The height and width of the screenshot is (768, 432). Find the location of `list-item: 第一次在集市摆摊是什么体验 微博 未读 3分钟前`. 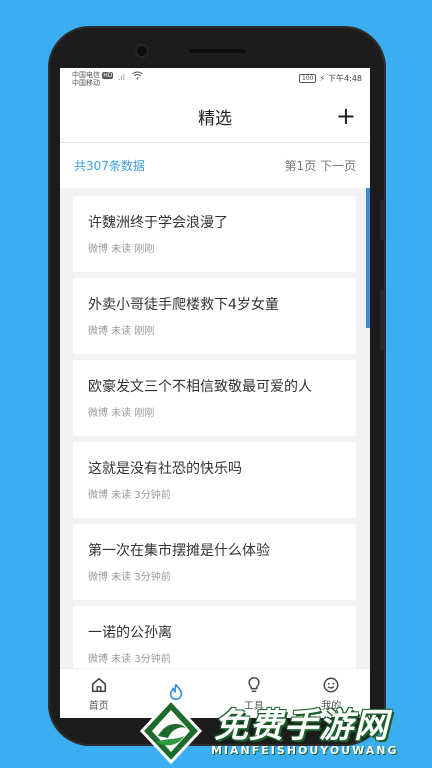

list-item: 第一次在集市摆摊是什么体验 微博 未读 3分钟前 is located at coordinates (214, 562).